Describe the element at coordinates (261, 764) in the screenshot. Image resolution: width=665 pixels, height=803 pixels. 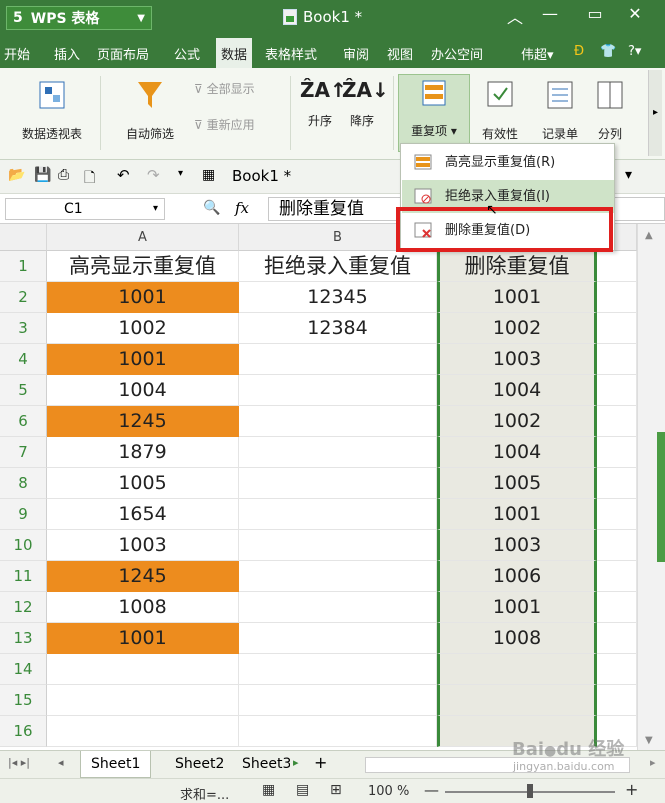
I see `sheet-tab-3: Sheet3` at that location.